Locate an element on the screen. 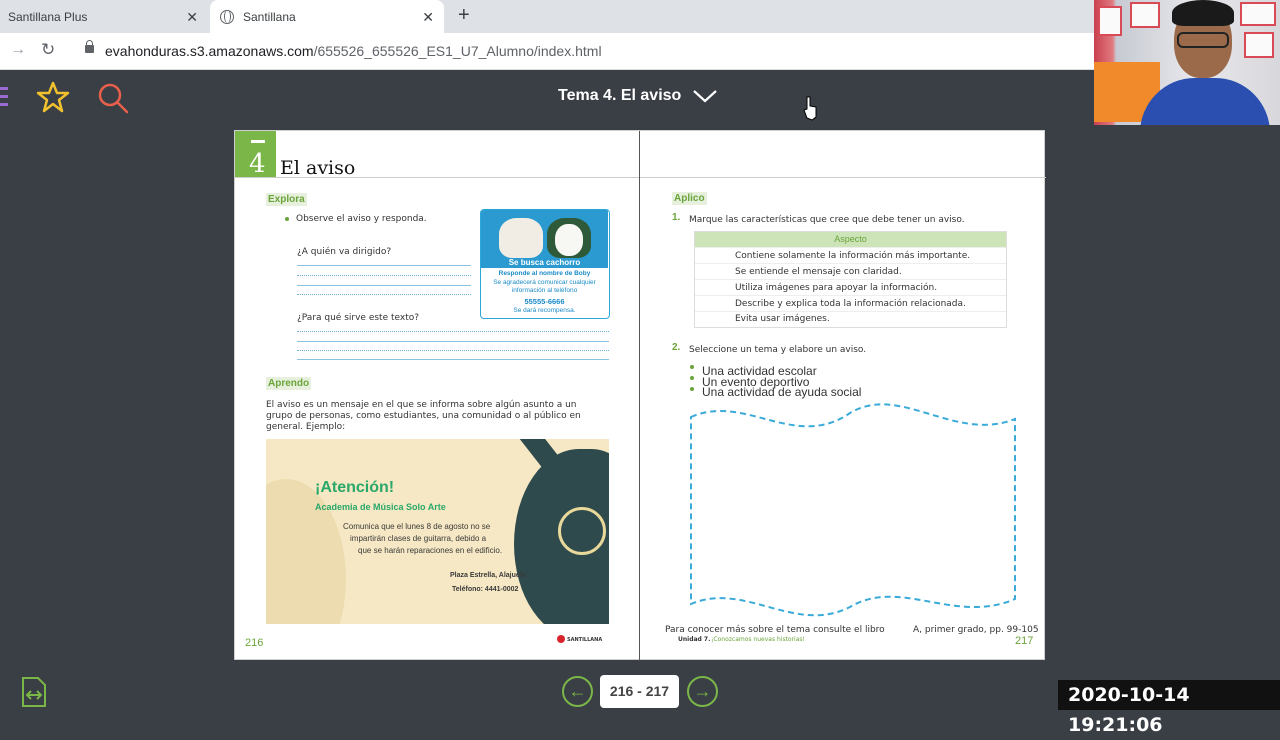 This screenshot has height=740, width=1280. question-2: ¿Para qué sirve este texto? is located at coordinates (358, 318).